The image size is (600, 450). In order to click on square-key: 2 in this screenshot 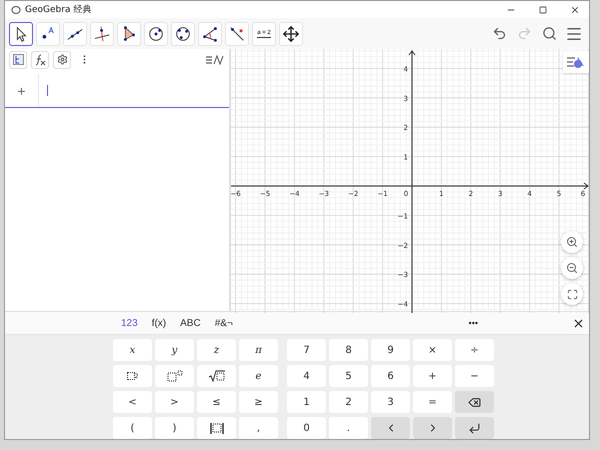, I will do `click(132, 376)`.